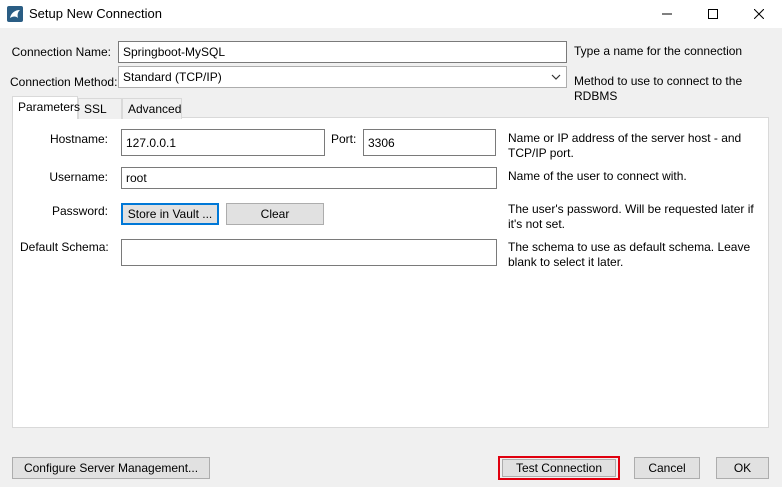 This screenshot has height=487, width=782. Describe the element at coordinates (64, 247) in the screenshot. I see `default-schema-label: Default Schema:` at that location.